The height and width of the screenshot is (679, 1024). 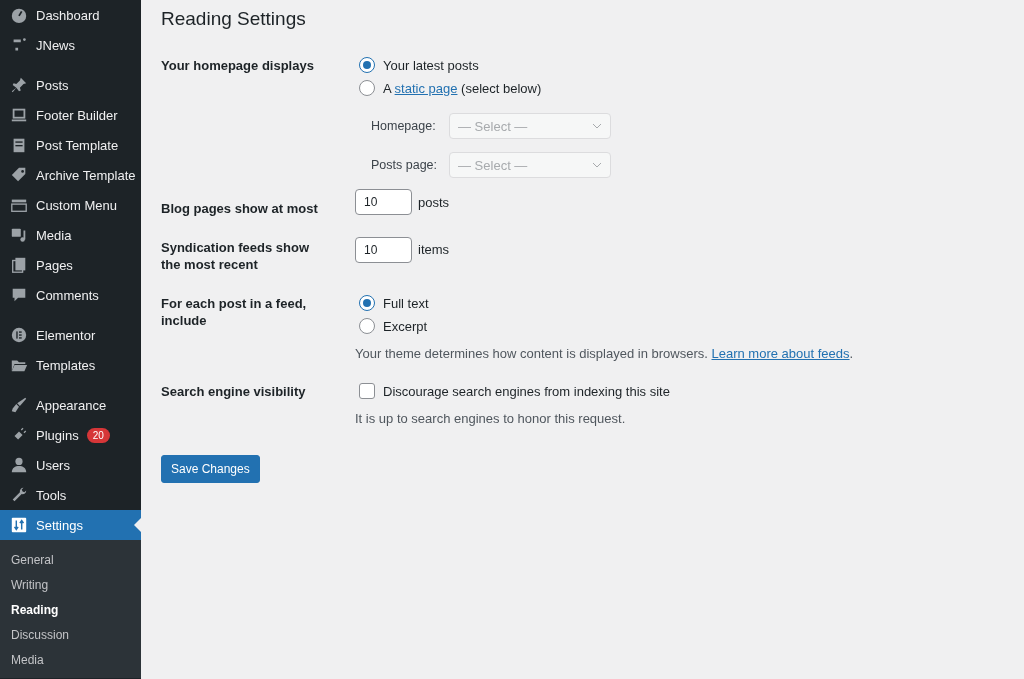 I want to click on static-page-link: static page, so click(x=426, y=88).